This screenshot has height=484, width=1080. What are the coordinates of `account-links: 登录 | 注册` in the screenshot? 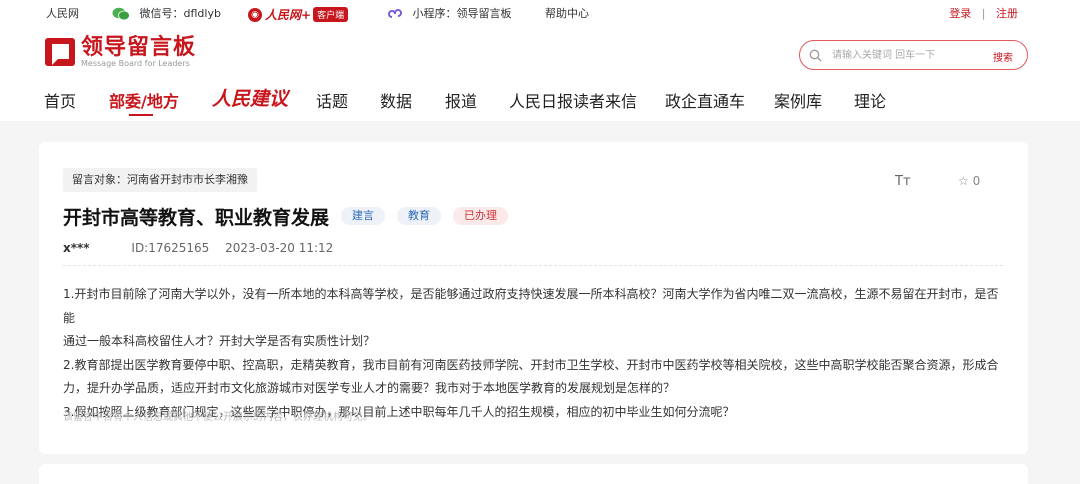 It's located at (983, 14).